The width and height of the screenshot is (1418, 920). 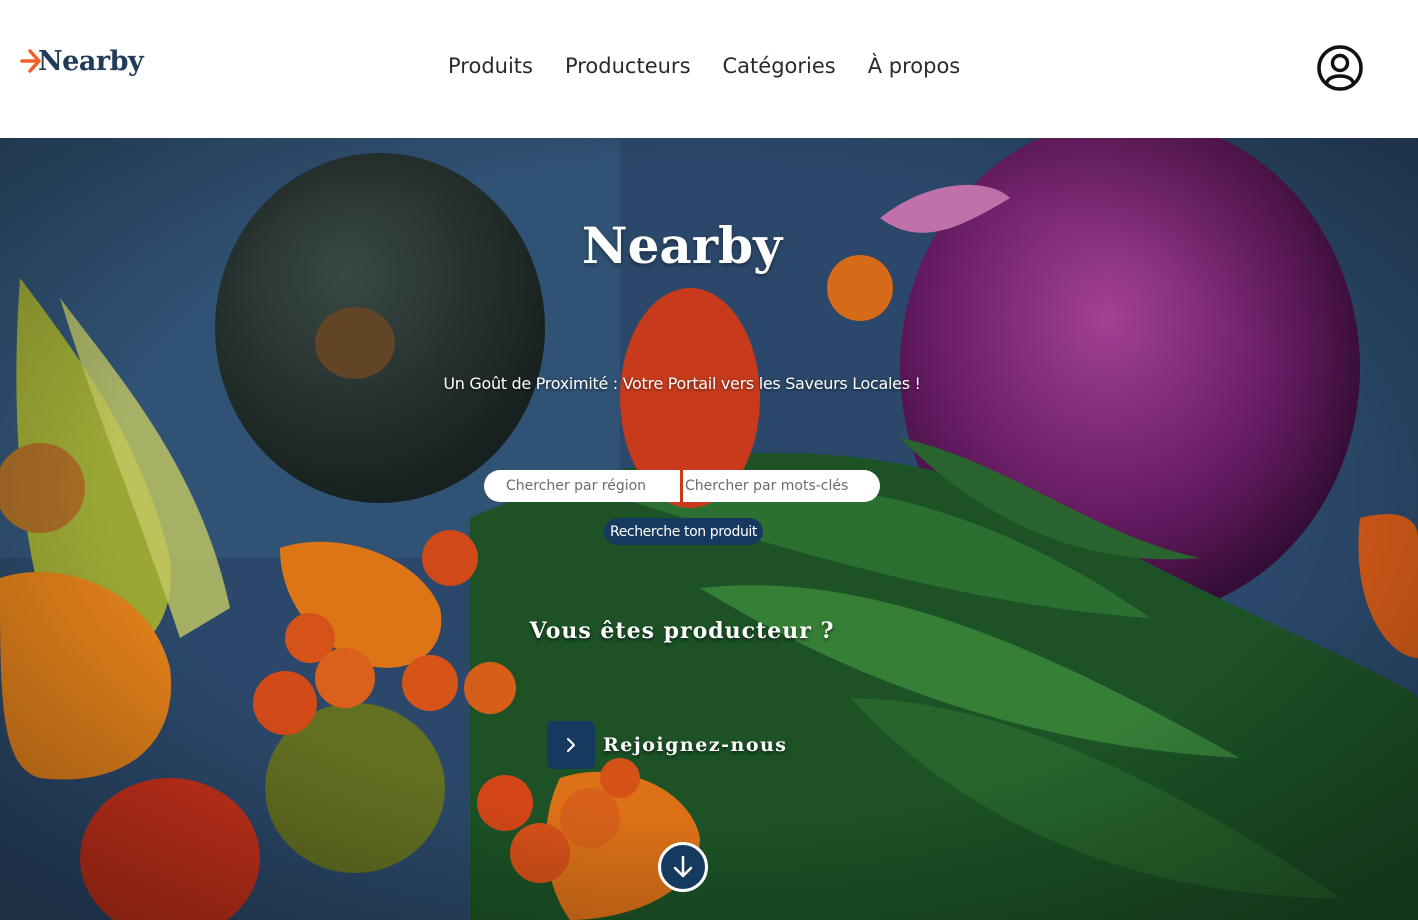 What do you see at coordinates (781, 486) in the screenshot?
I see `search-keywords-input` at bounding box center [781, 486].